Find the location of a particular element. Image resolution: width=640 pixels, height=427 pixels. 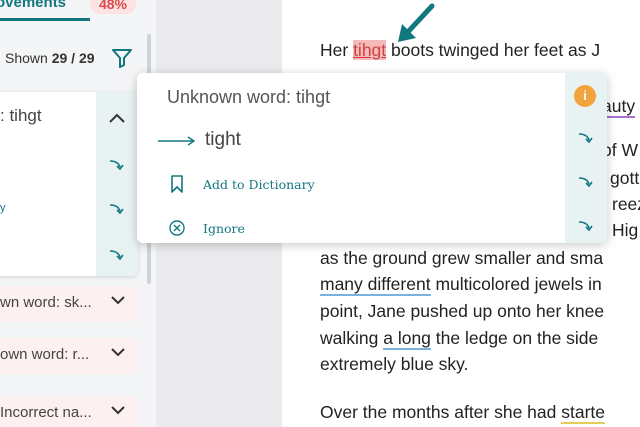

popup-actions-strip: i is located at coordinates (586, 158).